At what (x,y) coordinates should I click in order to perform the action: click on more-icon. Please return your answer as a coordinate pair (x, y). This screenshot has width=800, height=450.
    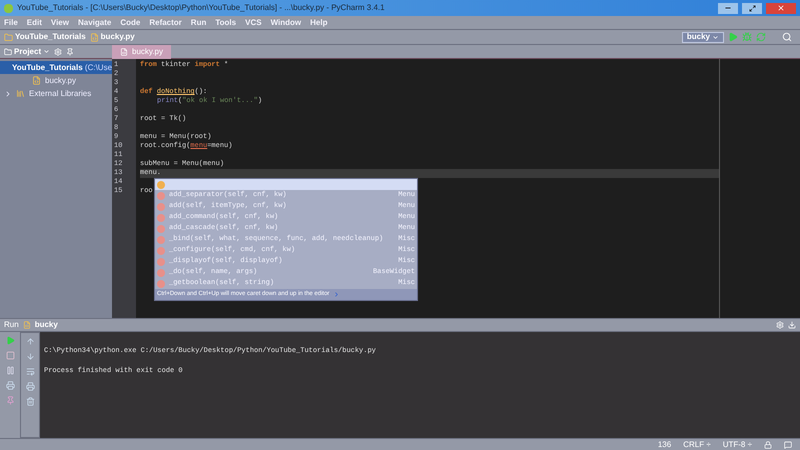
    Looking at the image, I should click on (336, 294).